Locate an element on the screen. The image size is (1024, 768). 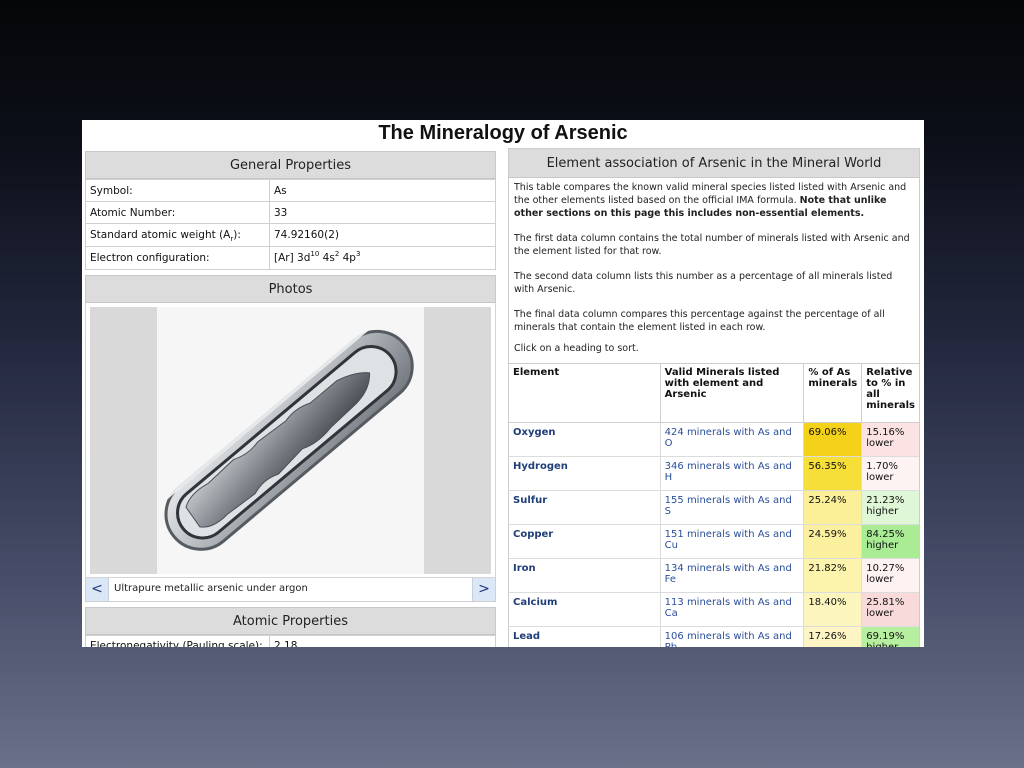
property-label: Standard atomic weight (Ar): is located at coordinates (177, 235).